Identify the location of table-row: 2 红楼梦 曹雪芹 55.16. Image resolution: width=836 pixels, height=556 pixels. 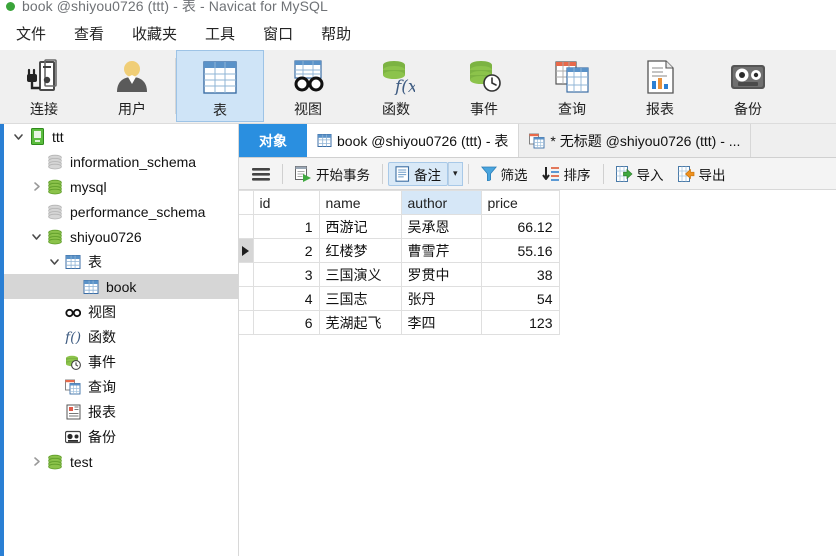
(399, 250).